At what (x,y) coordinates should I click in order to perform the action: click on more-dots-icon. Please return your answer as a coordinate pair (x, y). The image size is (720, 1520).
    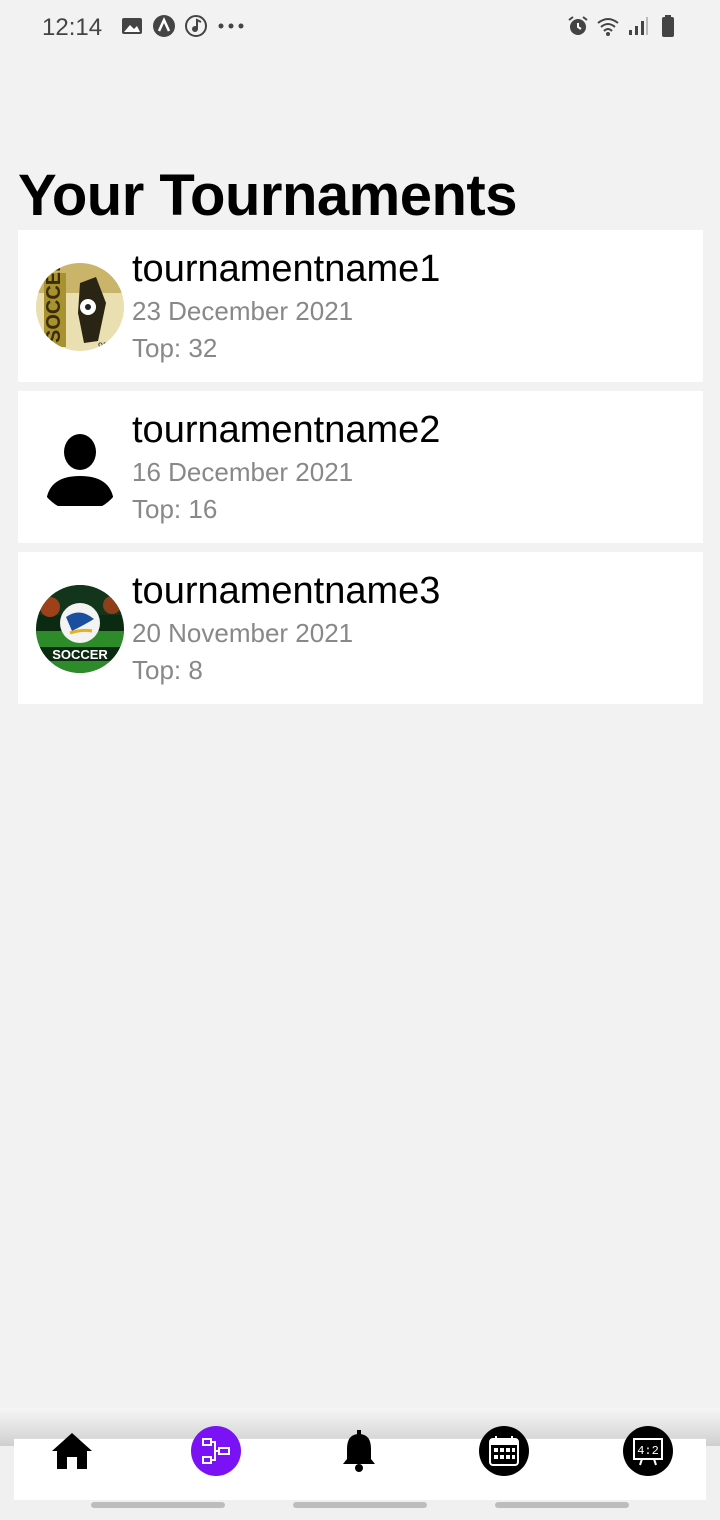
    Looking at the image, I should click on (231, 26).